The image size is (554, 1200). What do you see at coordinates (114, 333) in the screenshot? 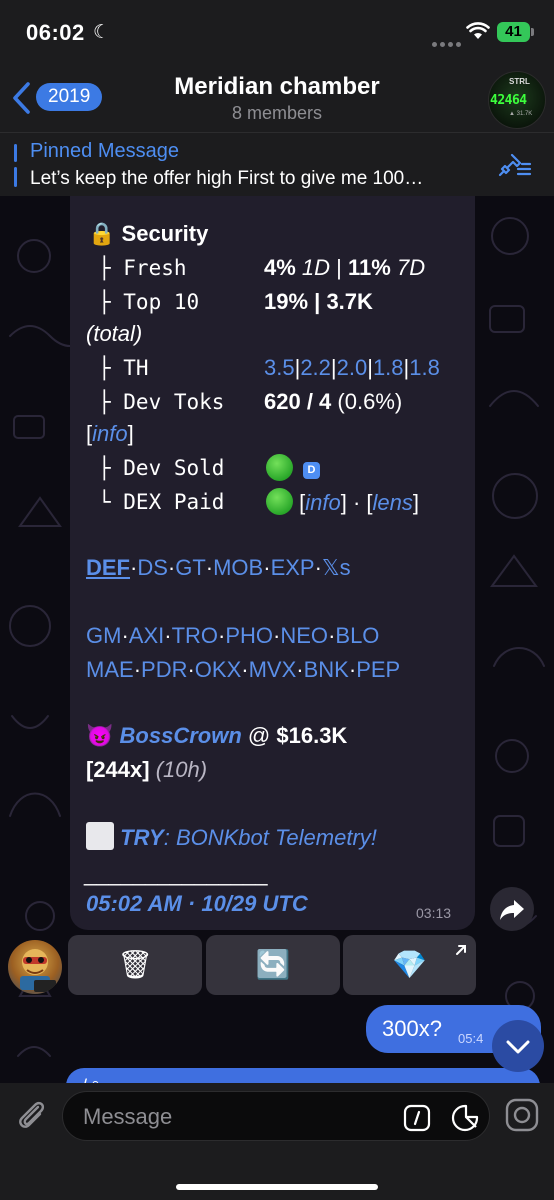
I see `total-label: (total)` at bounding box center [114, 333].